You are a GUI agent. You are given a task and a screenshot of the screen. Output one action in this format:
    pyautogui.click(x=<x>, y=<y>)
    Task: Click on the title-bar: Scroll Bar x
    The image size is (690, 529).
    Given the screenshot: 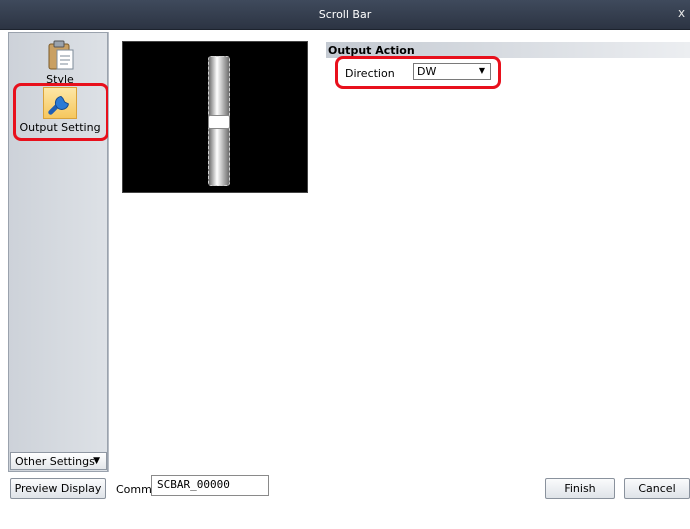 What is the action you would take?
    pyautogui.click(x=345, y=15)
    